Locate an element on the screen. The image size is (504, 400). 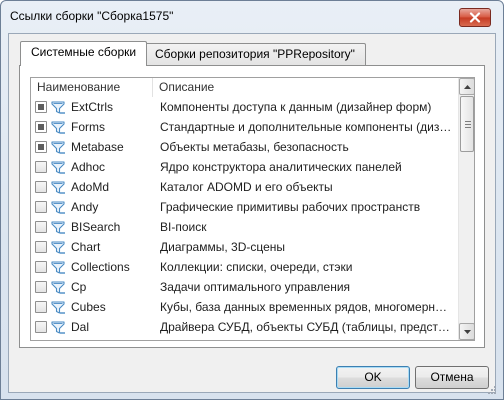
list-item: Metabase Объекты метабазы, безопасность is located at coordinates (244, 147).